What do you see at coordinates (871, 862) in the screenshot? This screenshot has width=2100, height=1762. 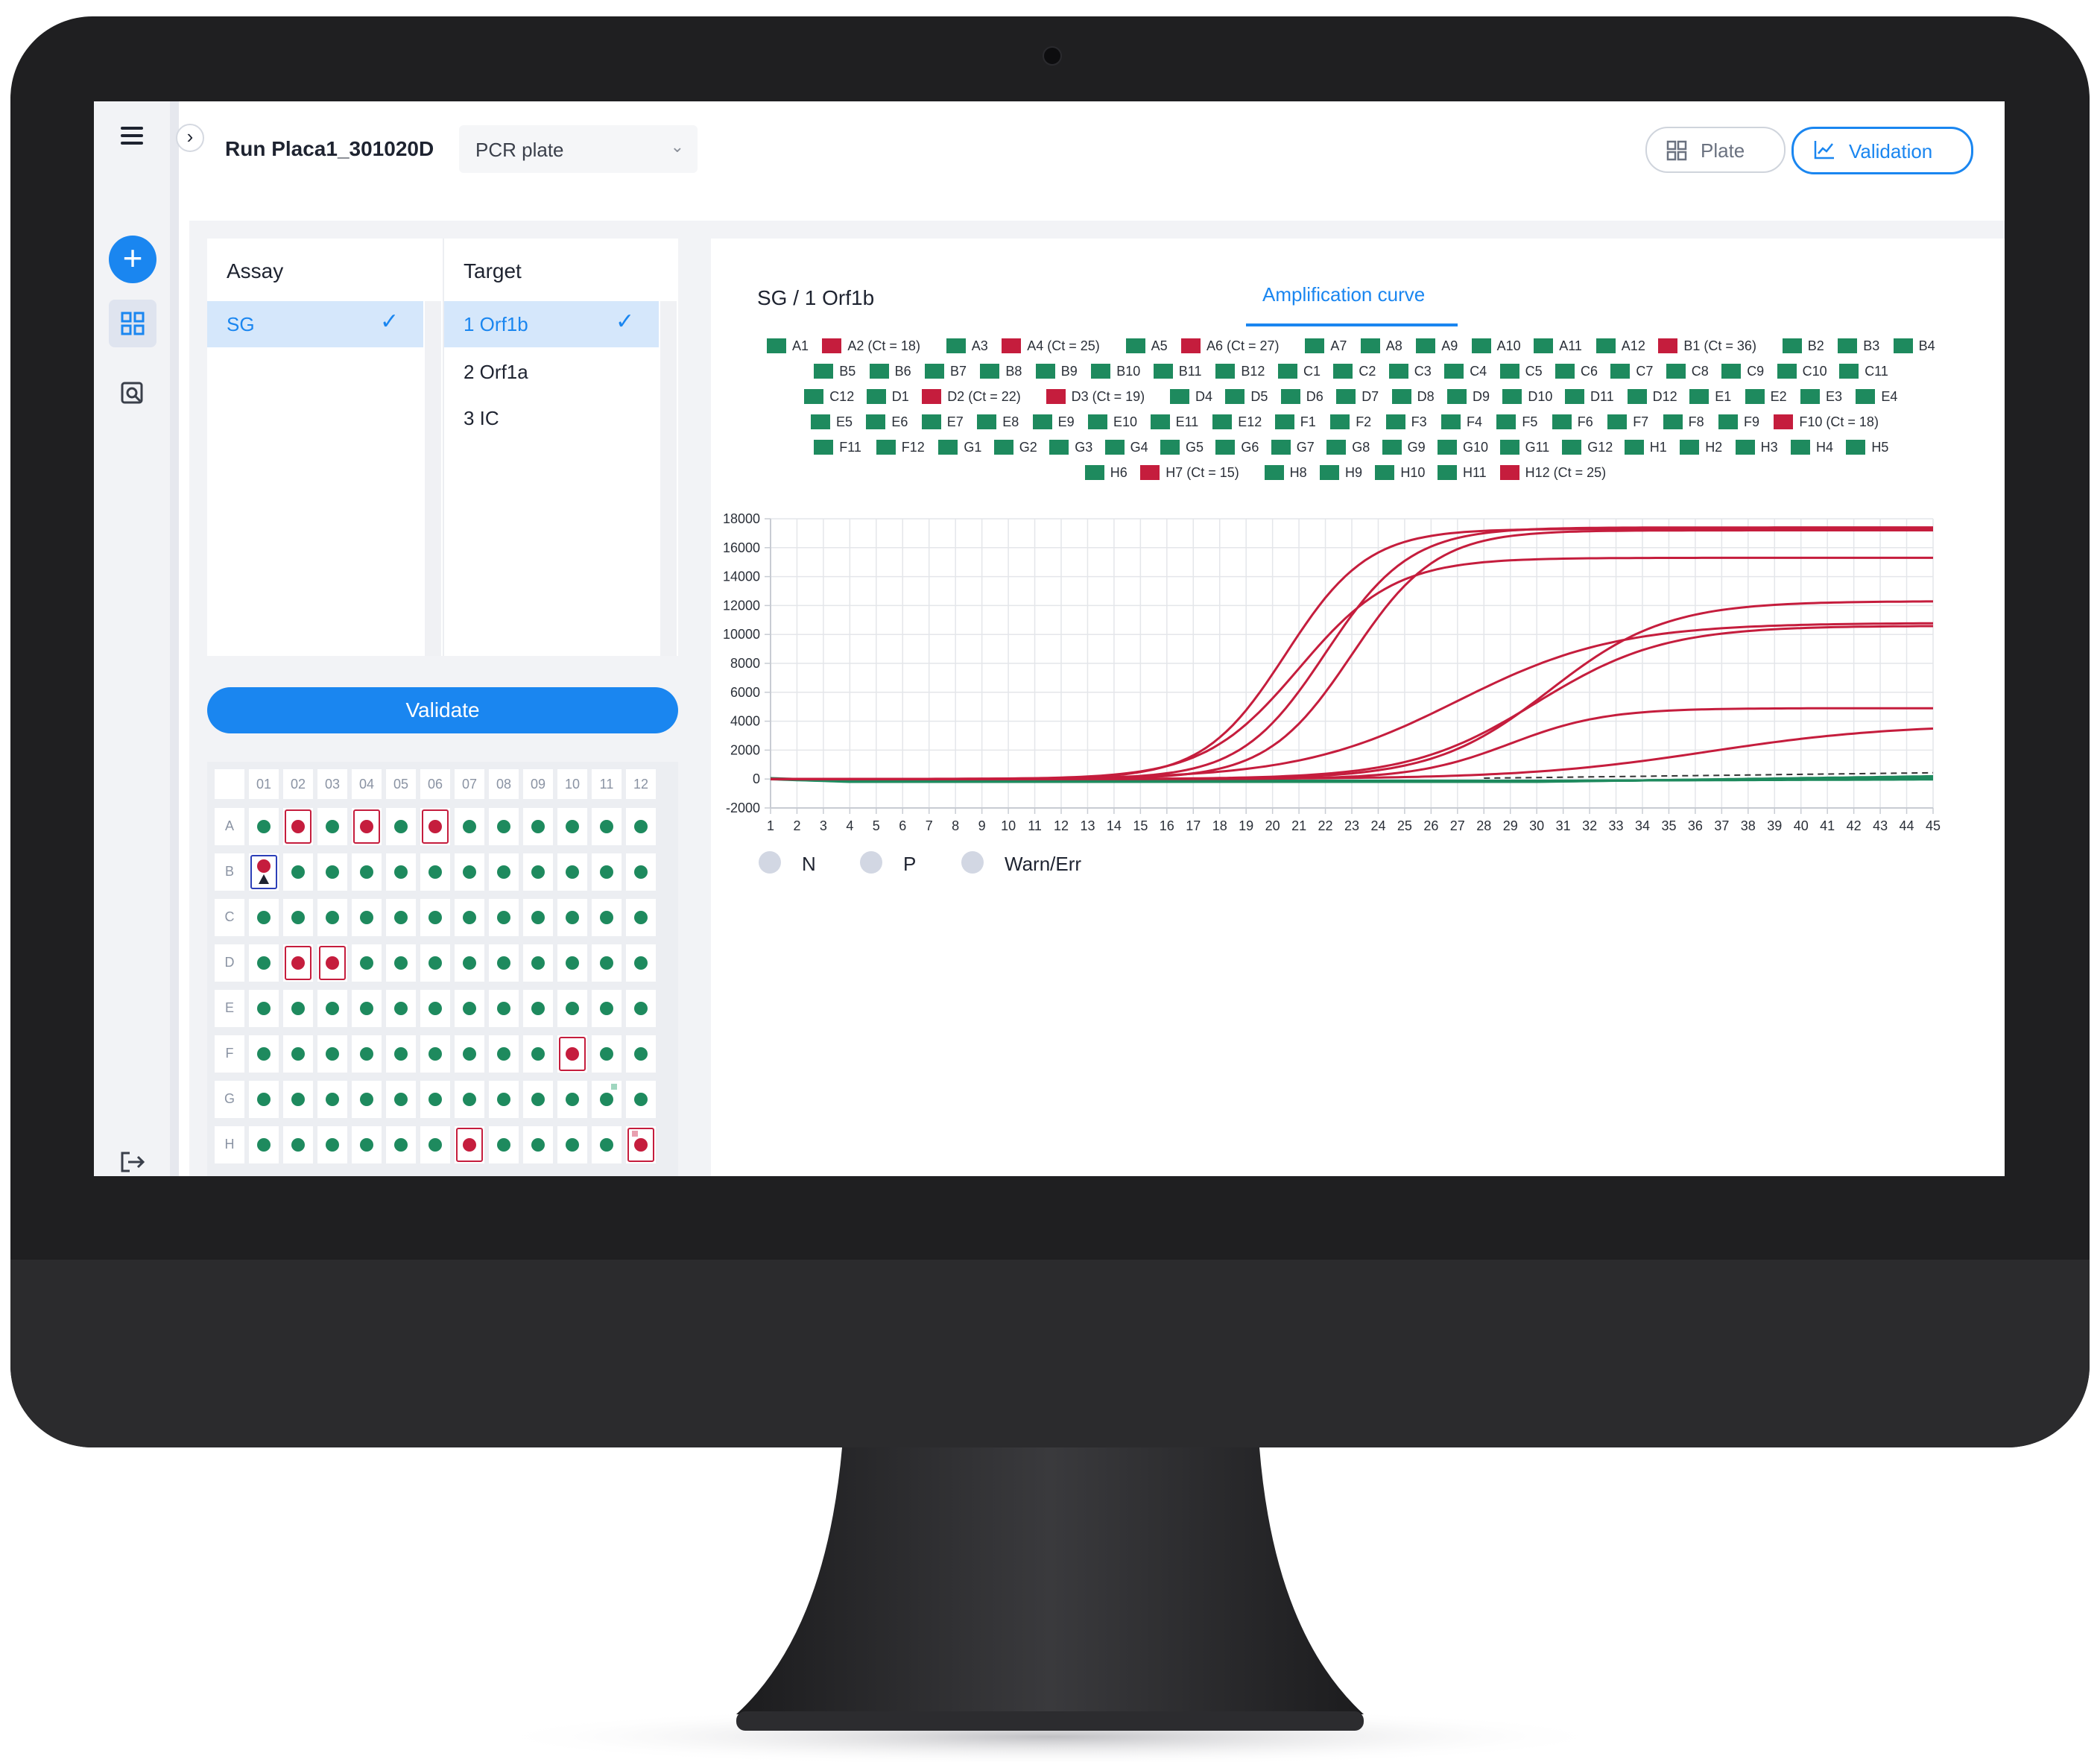 I see `legend-p-dot` at bounding box center [871, 862].